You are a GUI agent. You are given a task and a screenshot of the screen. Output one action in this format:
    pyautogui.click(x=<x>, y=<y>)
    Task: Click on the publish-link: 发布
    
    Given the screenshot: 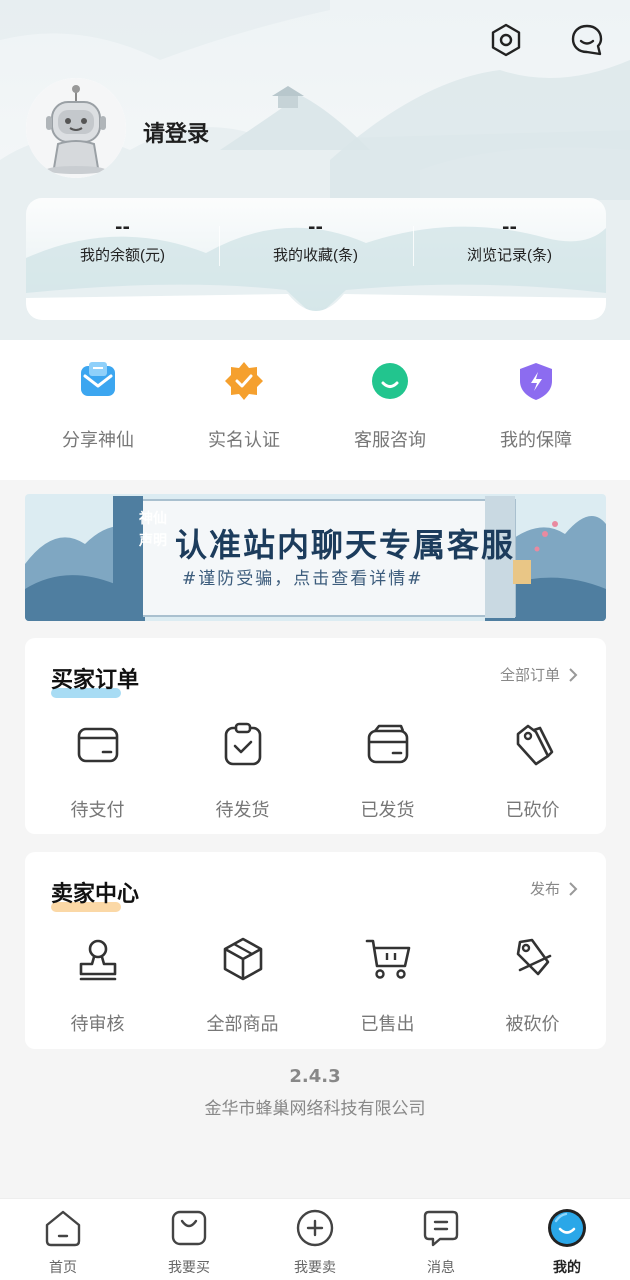 What is the action you would take?
    pyautogui.click(x=554, y=888)
    